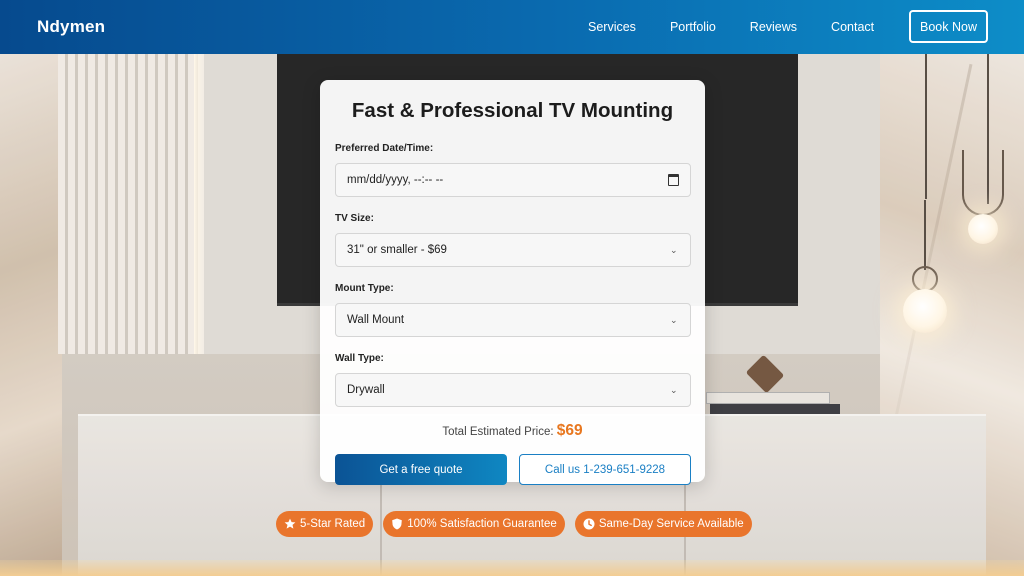 The image size is (1024, 576). I want to click on badge-satisfaction: 100% Satisfaction Guarantee, so click(474, 524).